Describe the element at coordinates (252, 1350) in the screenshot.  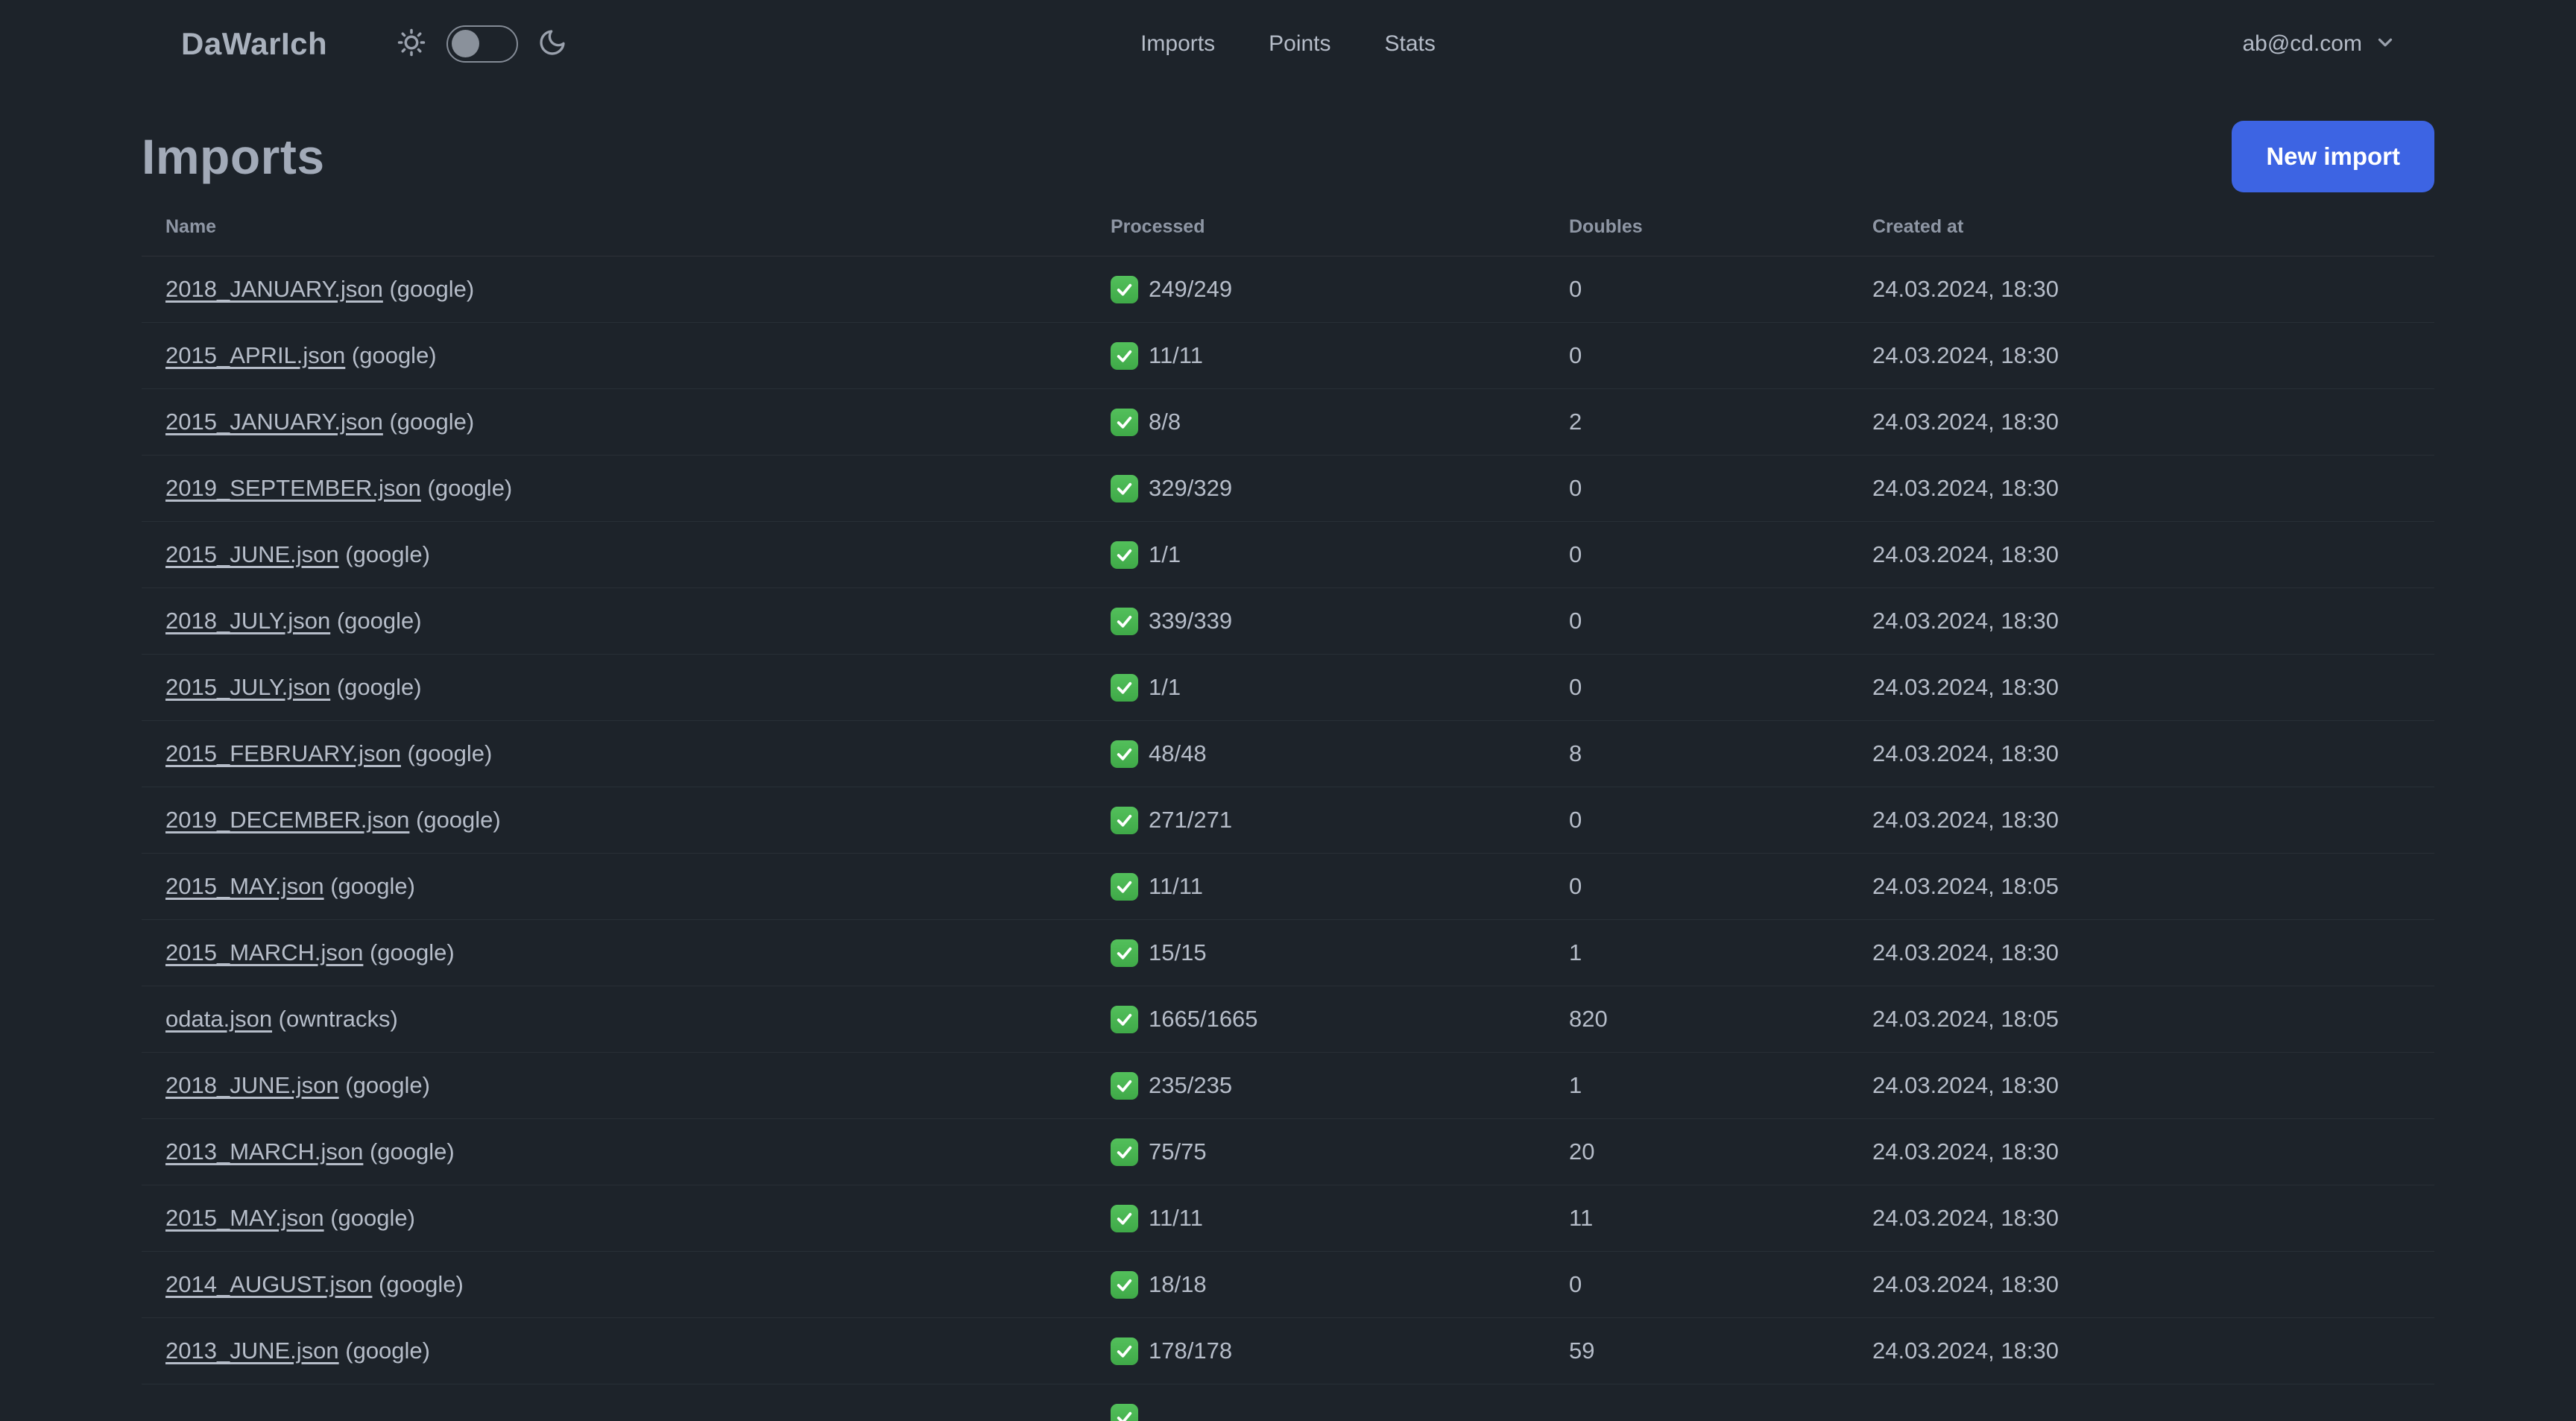
I see `import-file-link: 2013_JUNE.json` at that location.